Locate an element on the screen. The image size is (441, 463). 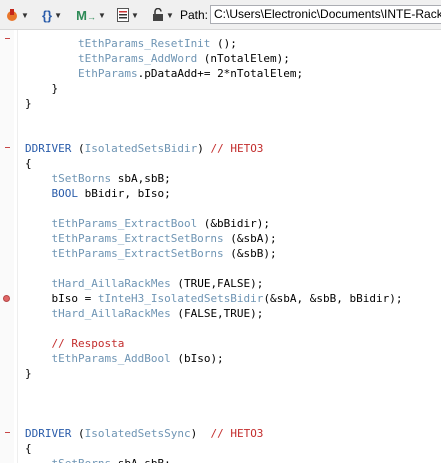
code-token: BOOL is located at coordinates (51, 193).